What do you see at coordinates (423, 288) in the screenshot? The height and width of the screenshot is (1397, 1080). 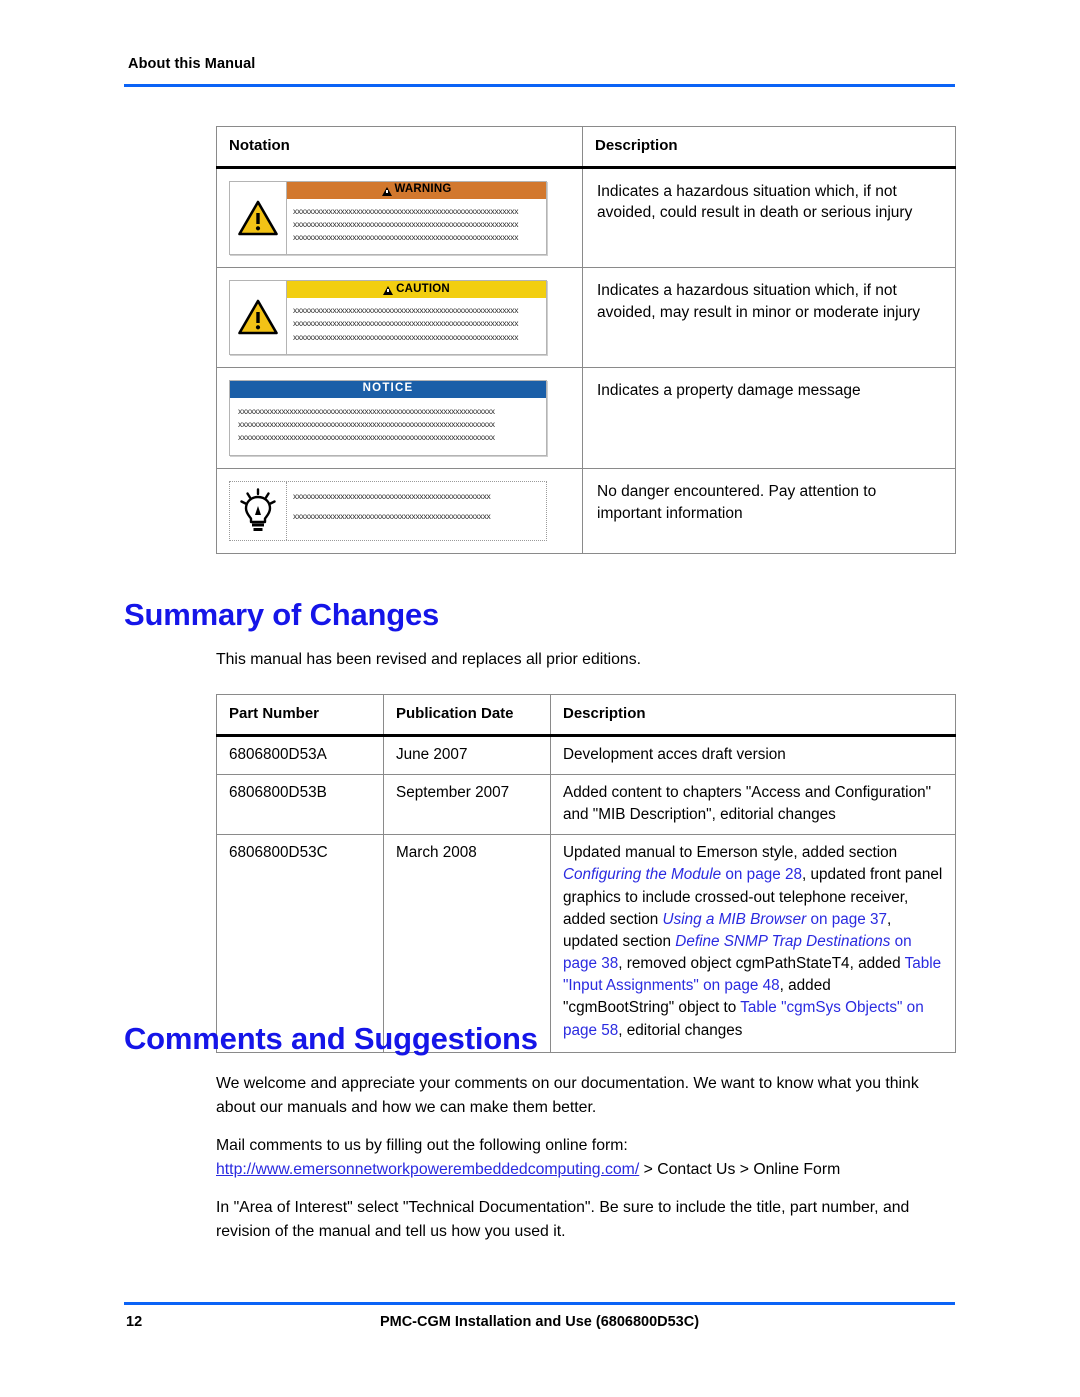 I see `caution-bar-label: CAUTION` at bounding box center [423, 288].